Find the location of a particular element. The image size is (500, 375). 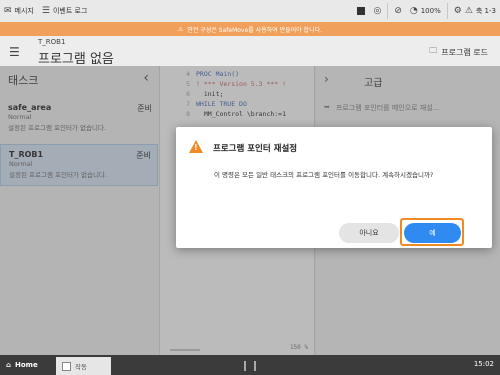

safety-warning-bar: ⚠ 안전 구성은 SafeMove를 사용하여 만들어야 합니다. is located at coordinates (250, 29).